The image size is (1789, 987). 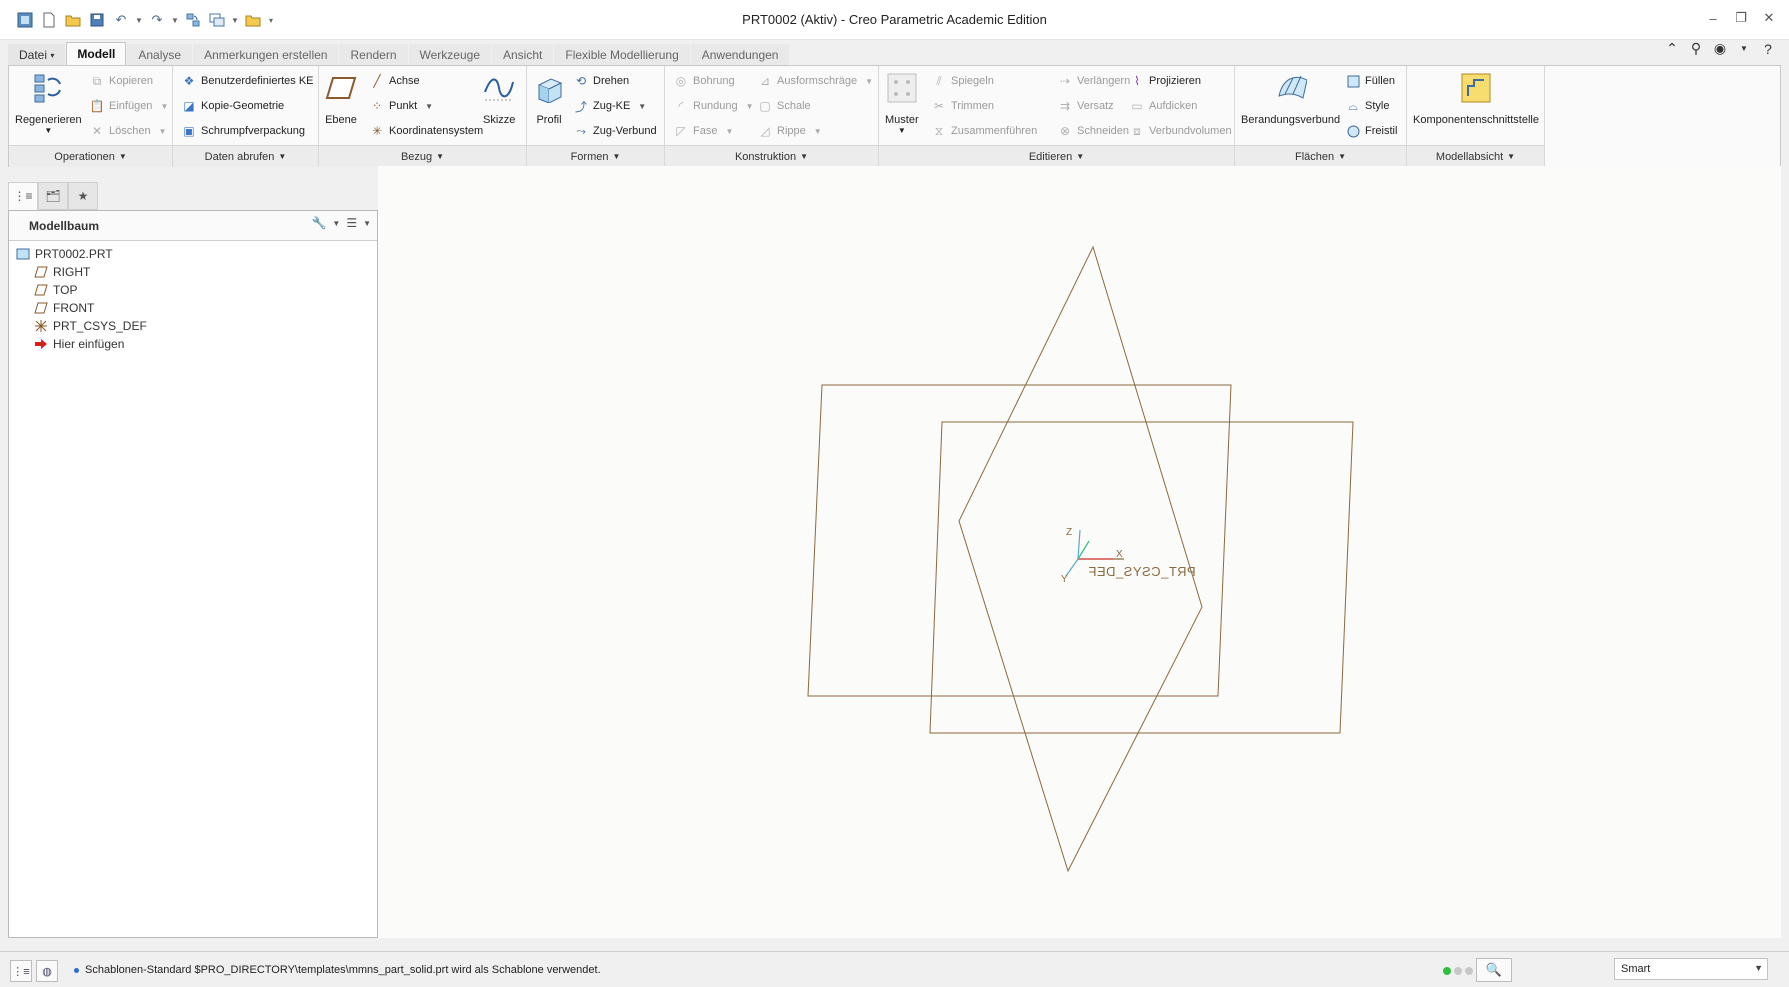 What do you see at coordinates (53, 196) in the screenshot?
I see `folder-browser-tab-icon: 🗂` at bounding box center [53, 196].